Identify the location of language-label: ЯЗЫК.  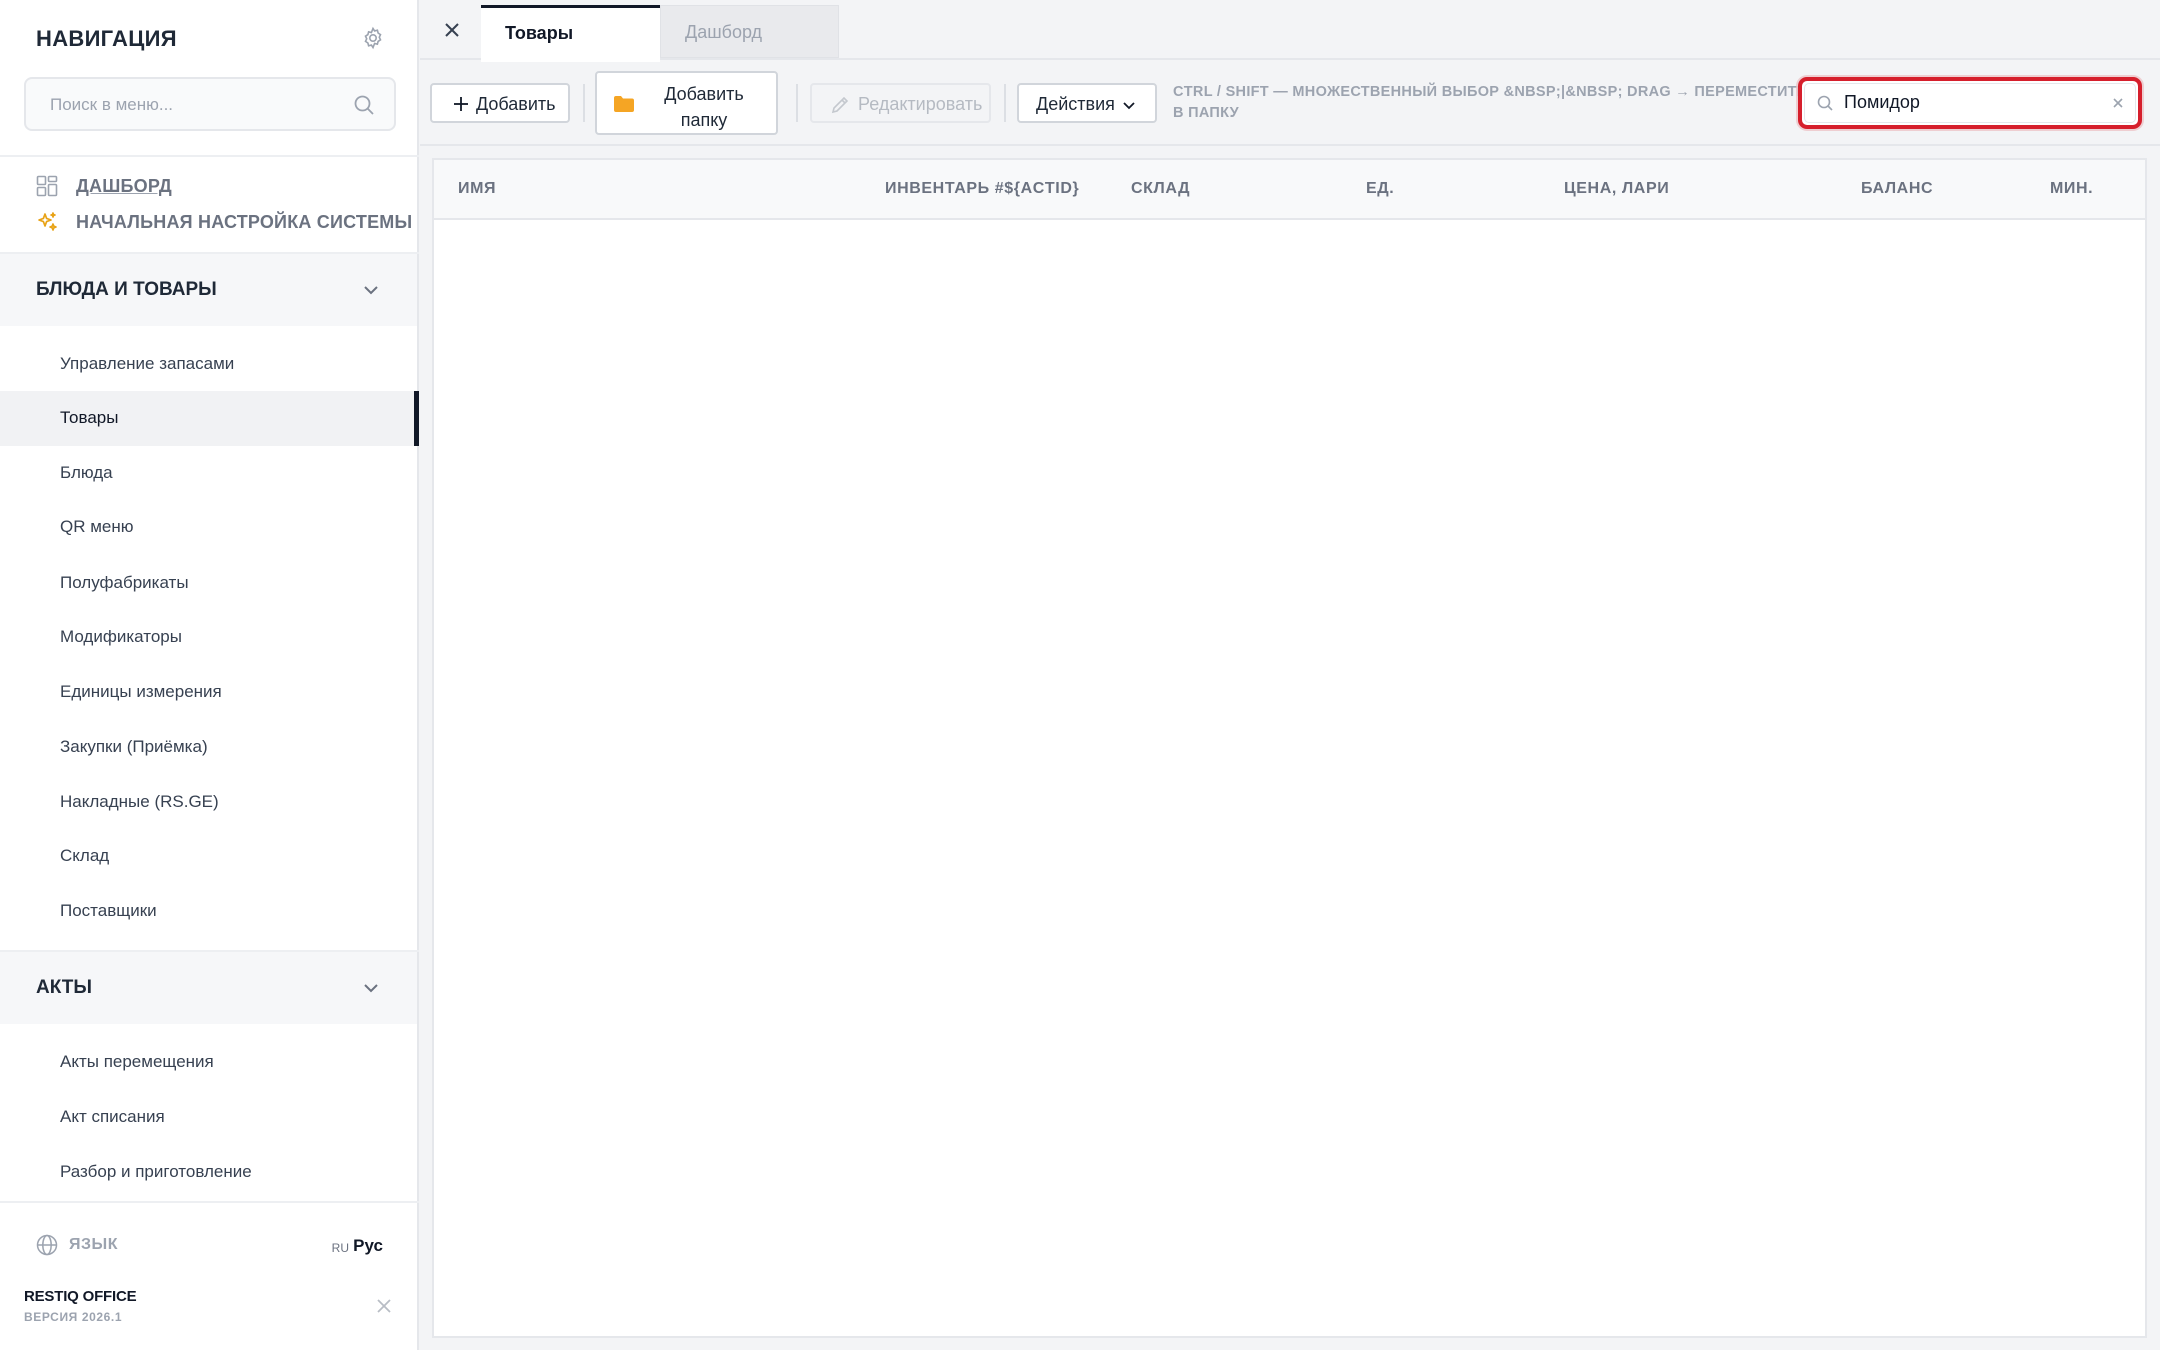
(93, 1244).